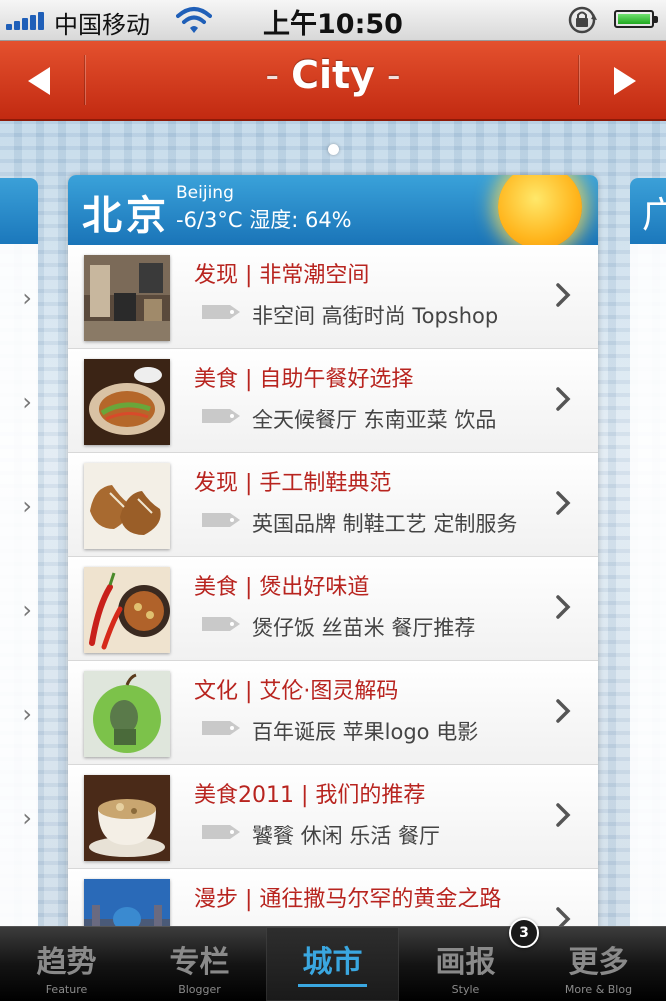  I want to click on nav-bar: - City -, so click(333, 81).